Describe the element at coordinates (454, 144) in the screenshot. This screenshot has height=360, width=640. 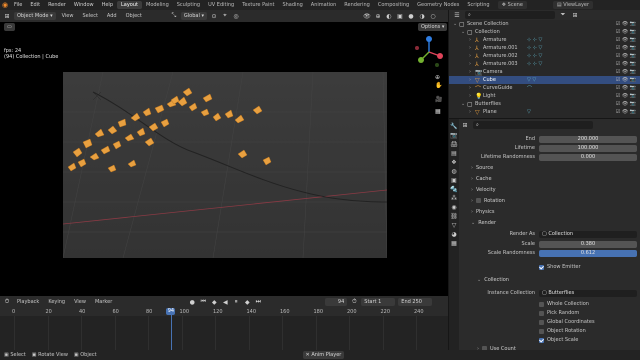
I see `output-tab-icon: 🖨` at that location.